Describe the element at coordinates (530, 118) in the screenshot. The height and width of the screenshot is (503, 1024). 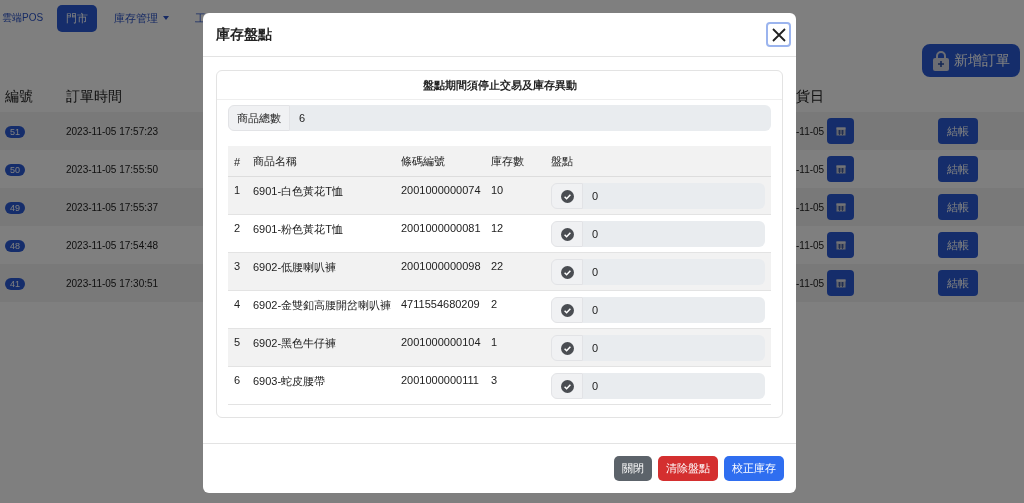
I see `total-field: 6` at that location.